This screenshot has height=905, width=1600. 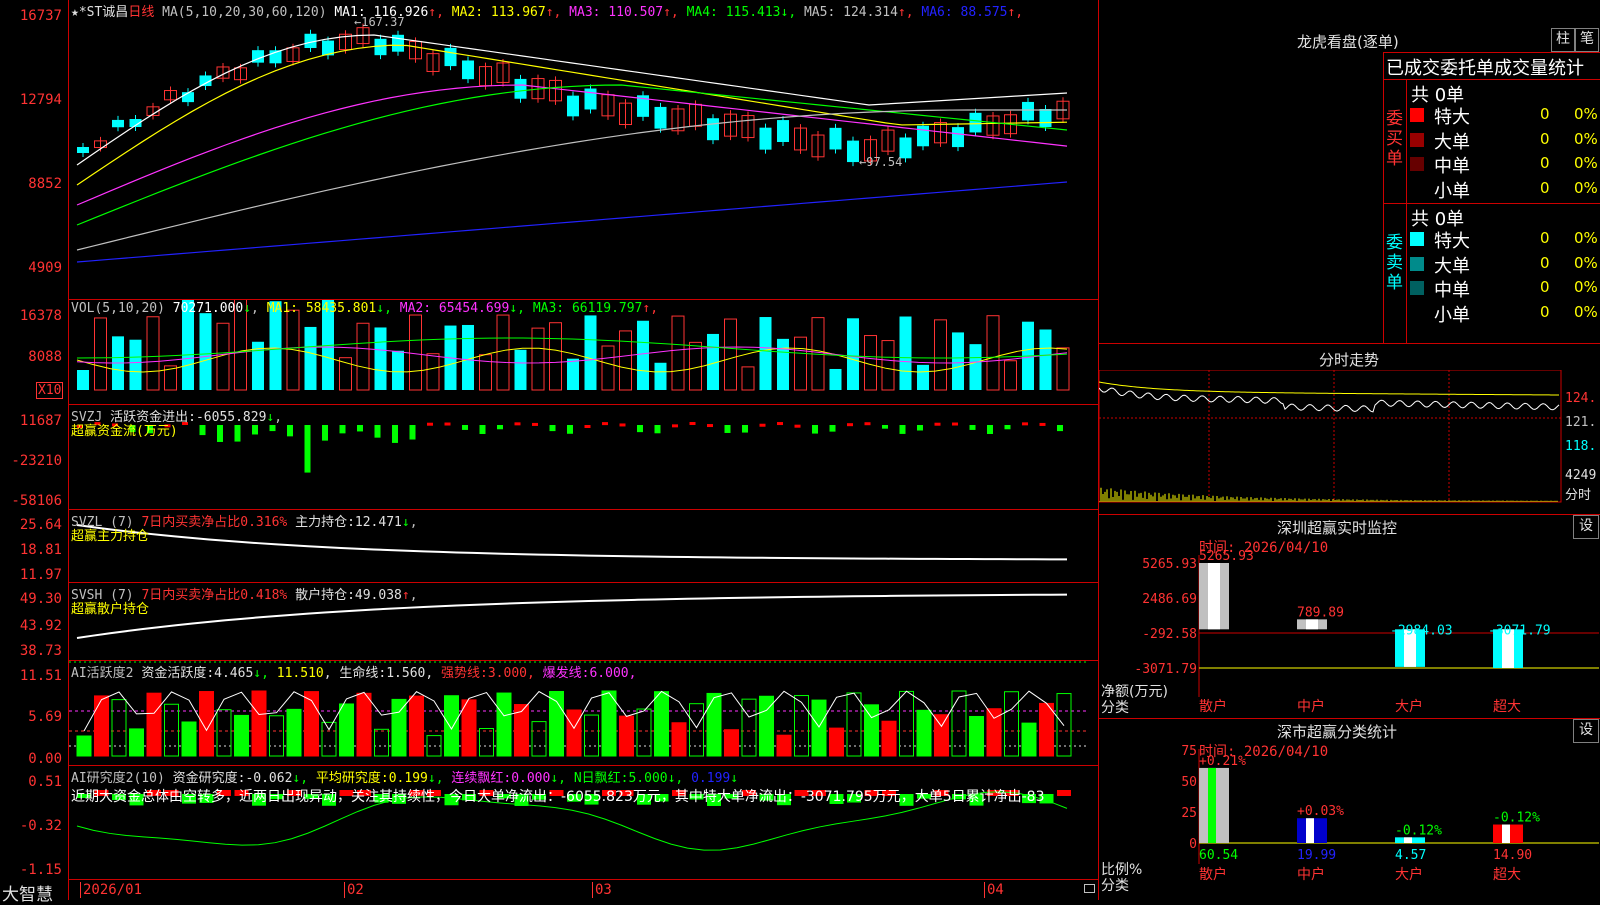 I want to click on stat-name: 中单, so click(x=1452, y=290).